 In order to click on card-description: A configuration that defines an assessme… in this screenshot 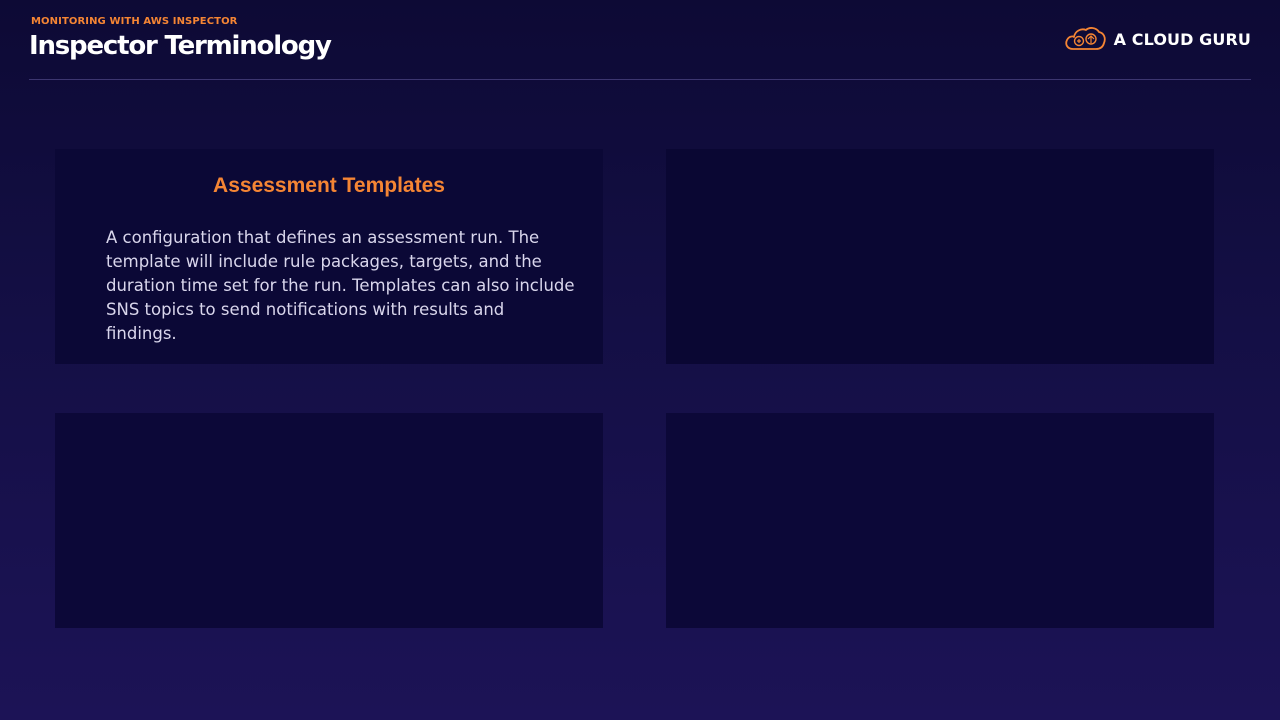, I will do `click(340, 285)`.